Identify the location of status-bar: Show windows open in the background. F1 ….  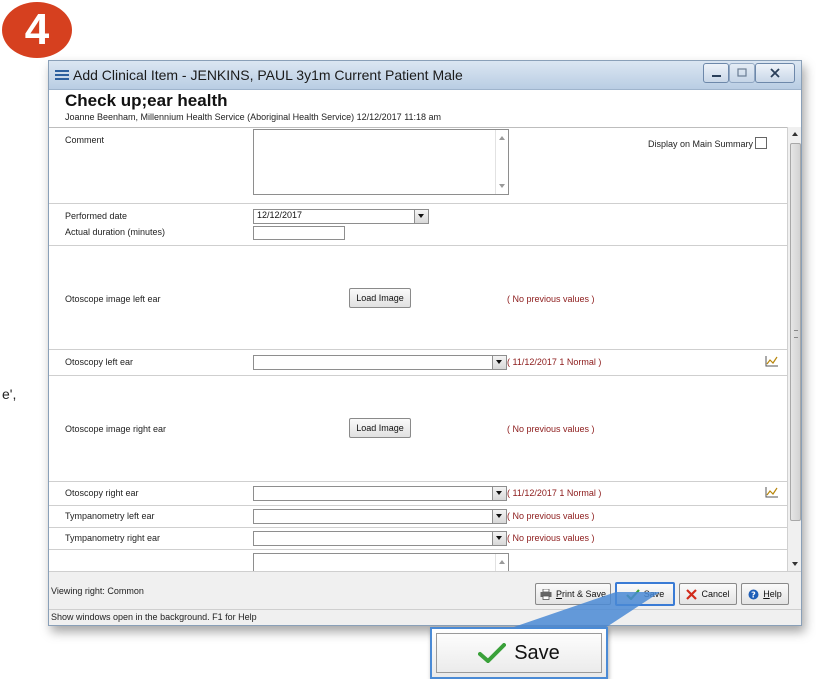
(425, 617).